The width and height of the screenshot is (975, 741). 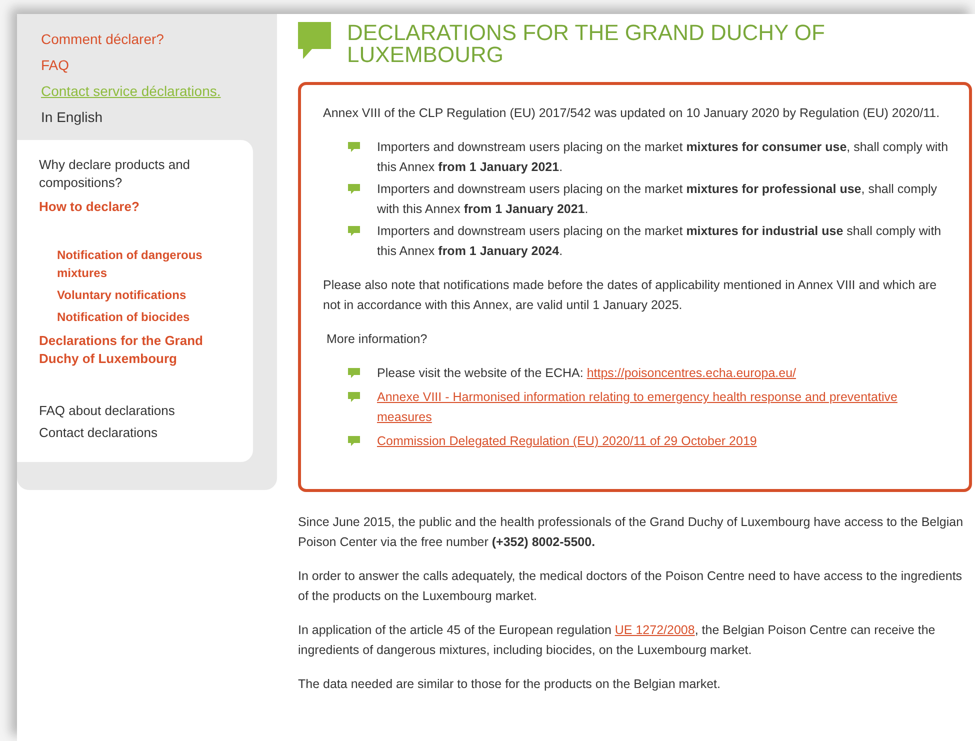 I want to click on sidebar-link: Comment déclarer?, so click(x=159, y=39).